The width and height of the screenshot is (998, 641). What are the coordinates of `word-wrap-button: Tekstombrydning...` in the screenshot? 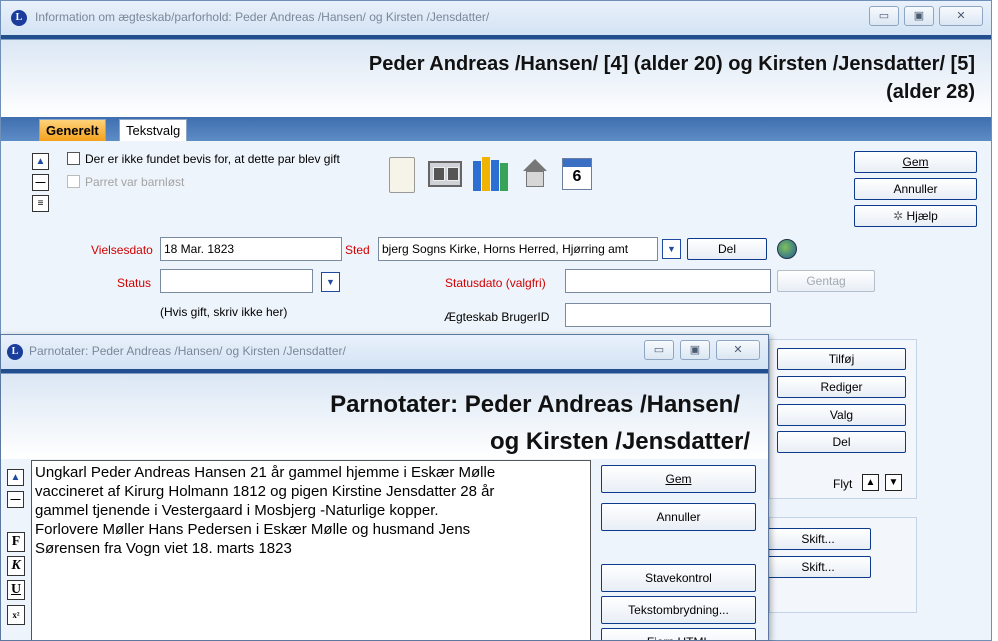 It's located at (678, 610).